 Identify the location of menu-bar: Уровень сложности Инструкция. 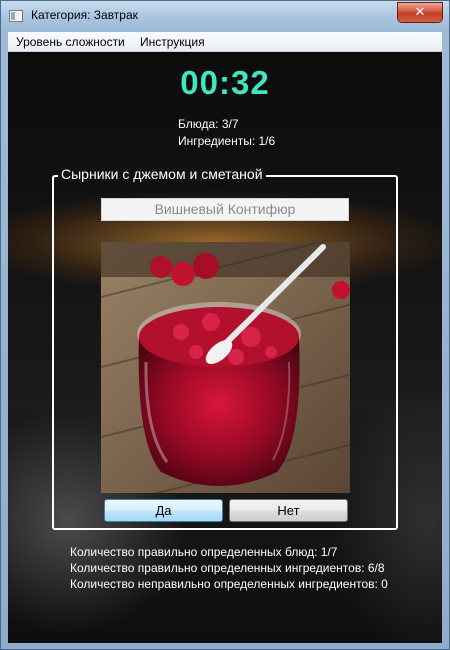
(225, 42).